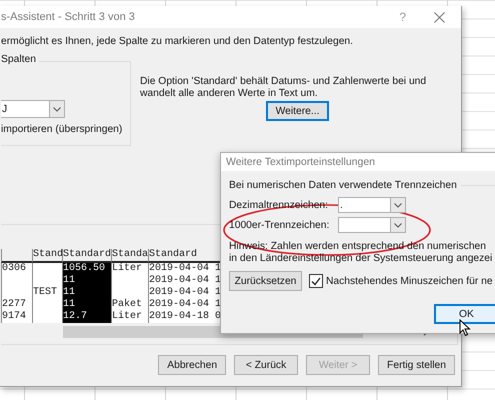  I want to click on wizard-button: < Zurück, so click(266, 365).